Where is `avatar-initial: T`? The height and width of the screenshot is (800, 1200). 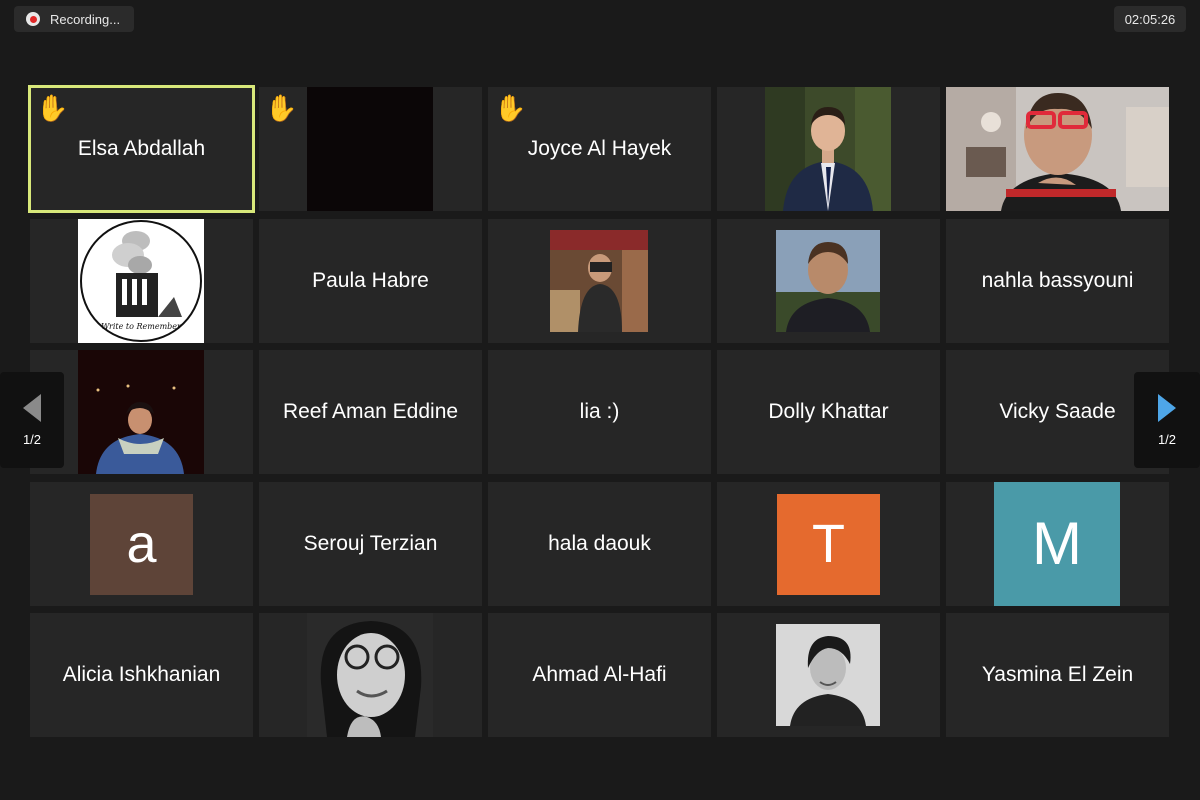
avatar-initial: T is located at coordinates (828, 544).